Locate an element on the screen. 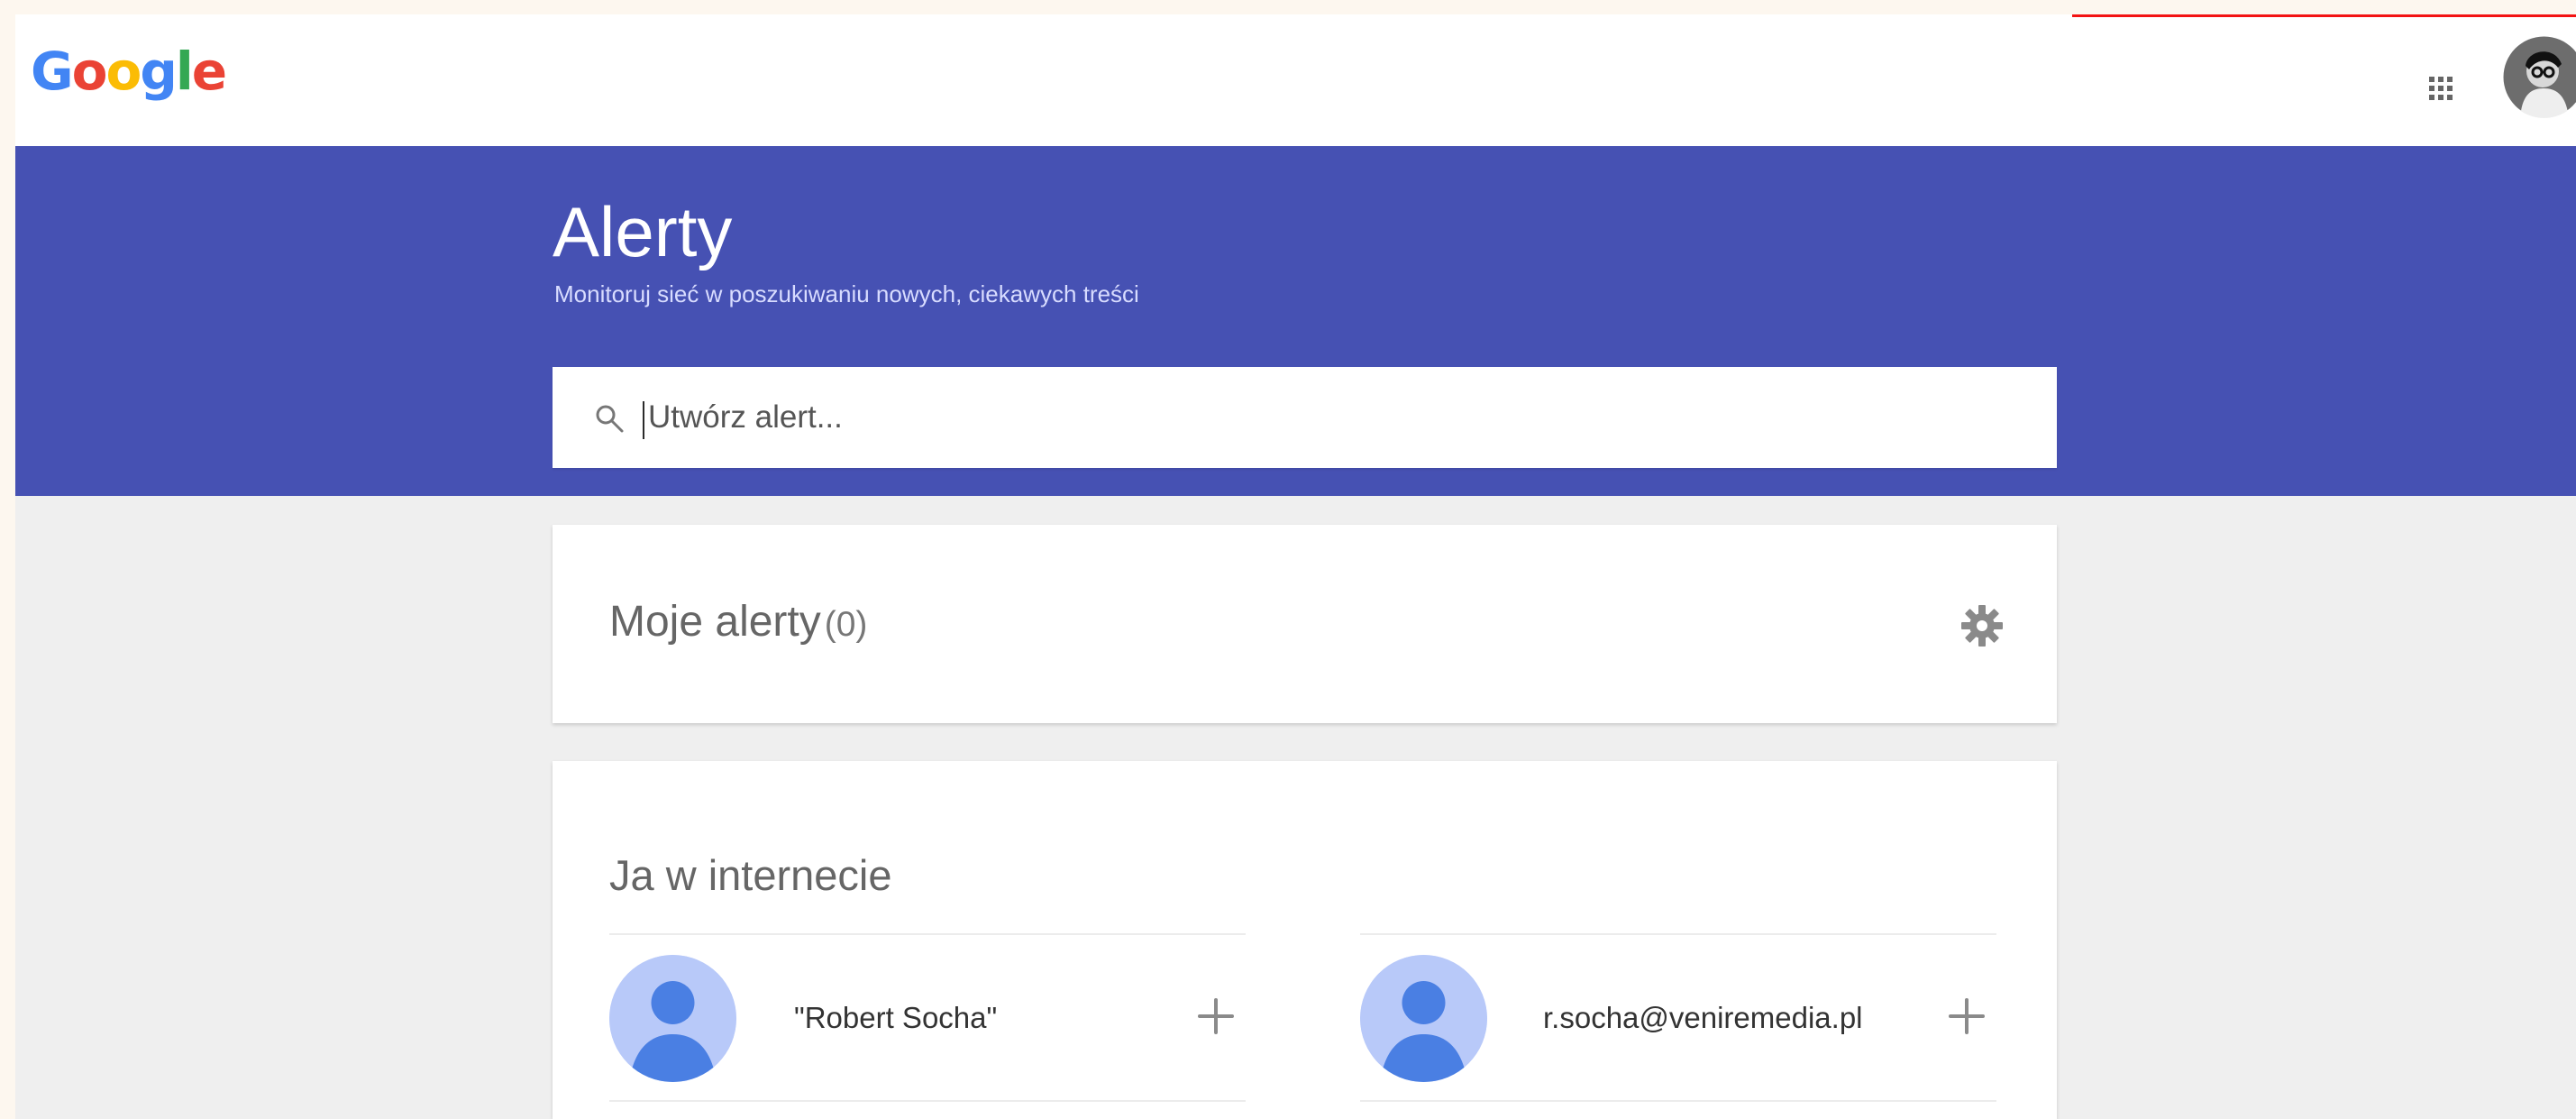 The image size is (2576, 1119). search-icon is located at coordinates (610, 419).